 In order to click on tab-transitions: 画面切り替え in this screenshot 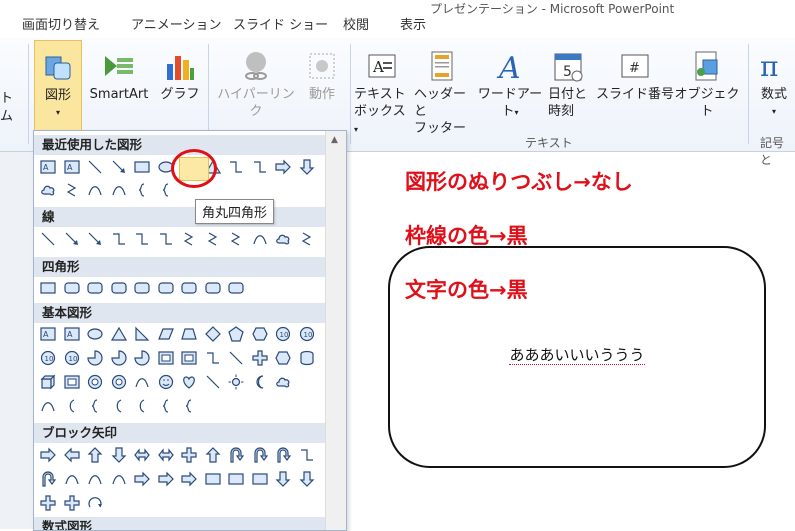, I will do `click(61, 23)`.